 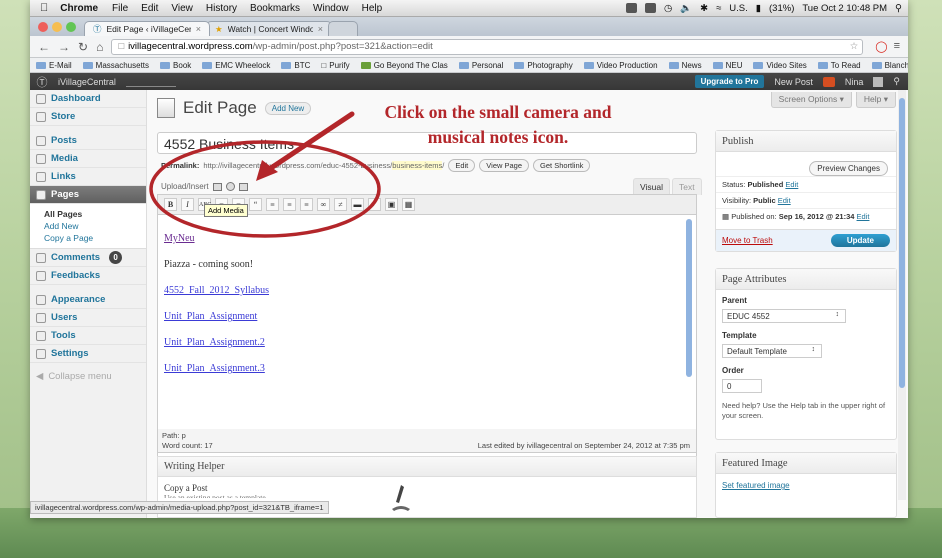 I want to click on menu-bookmarks: Bookmarks, so click(x=275, y=8).